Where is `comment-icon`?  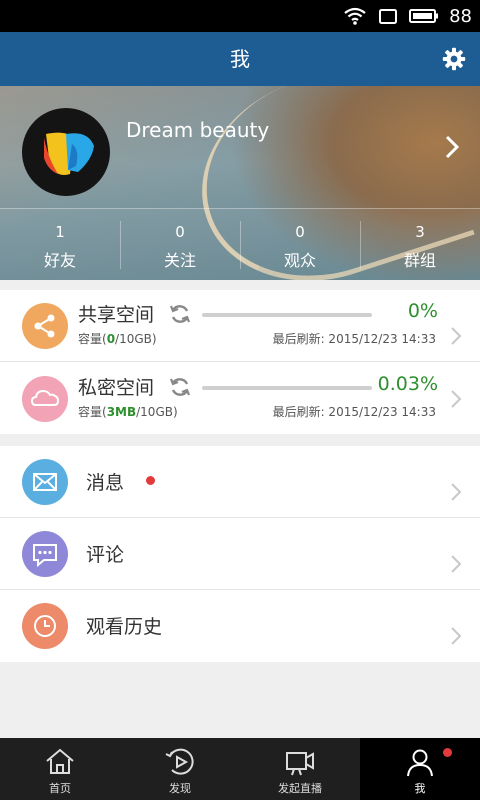 comment-icon is located at coordinates (45, 556).